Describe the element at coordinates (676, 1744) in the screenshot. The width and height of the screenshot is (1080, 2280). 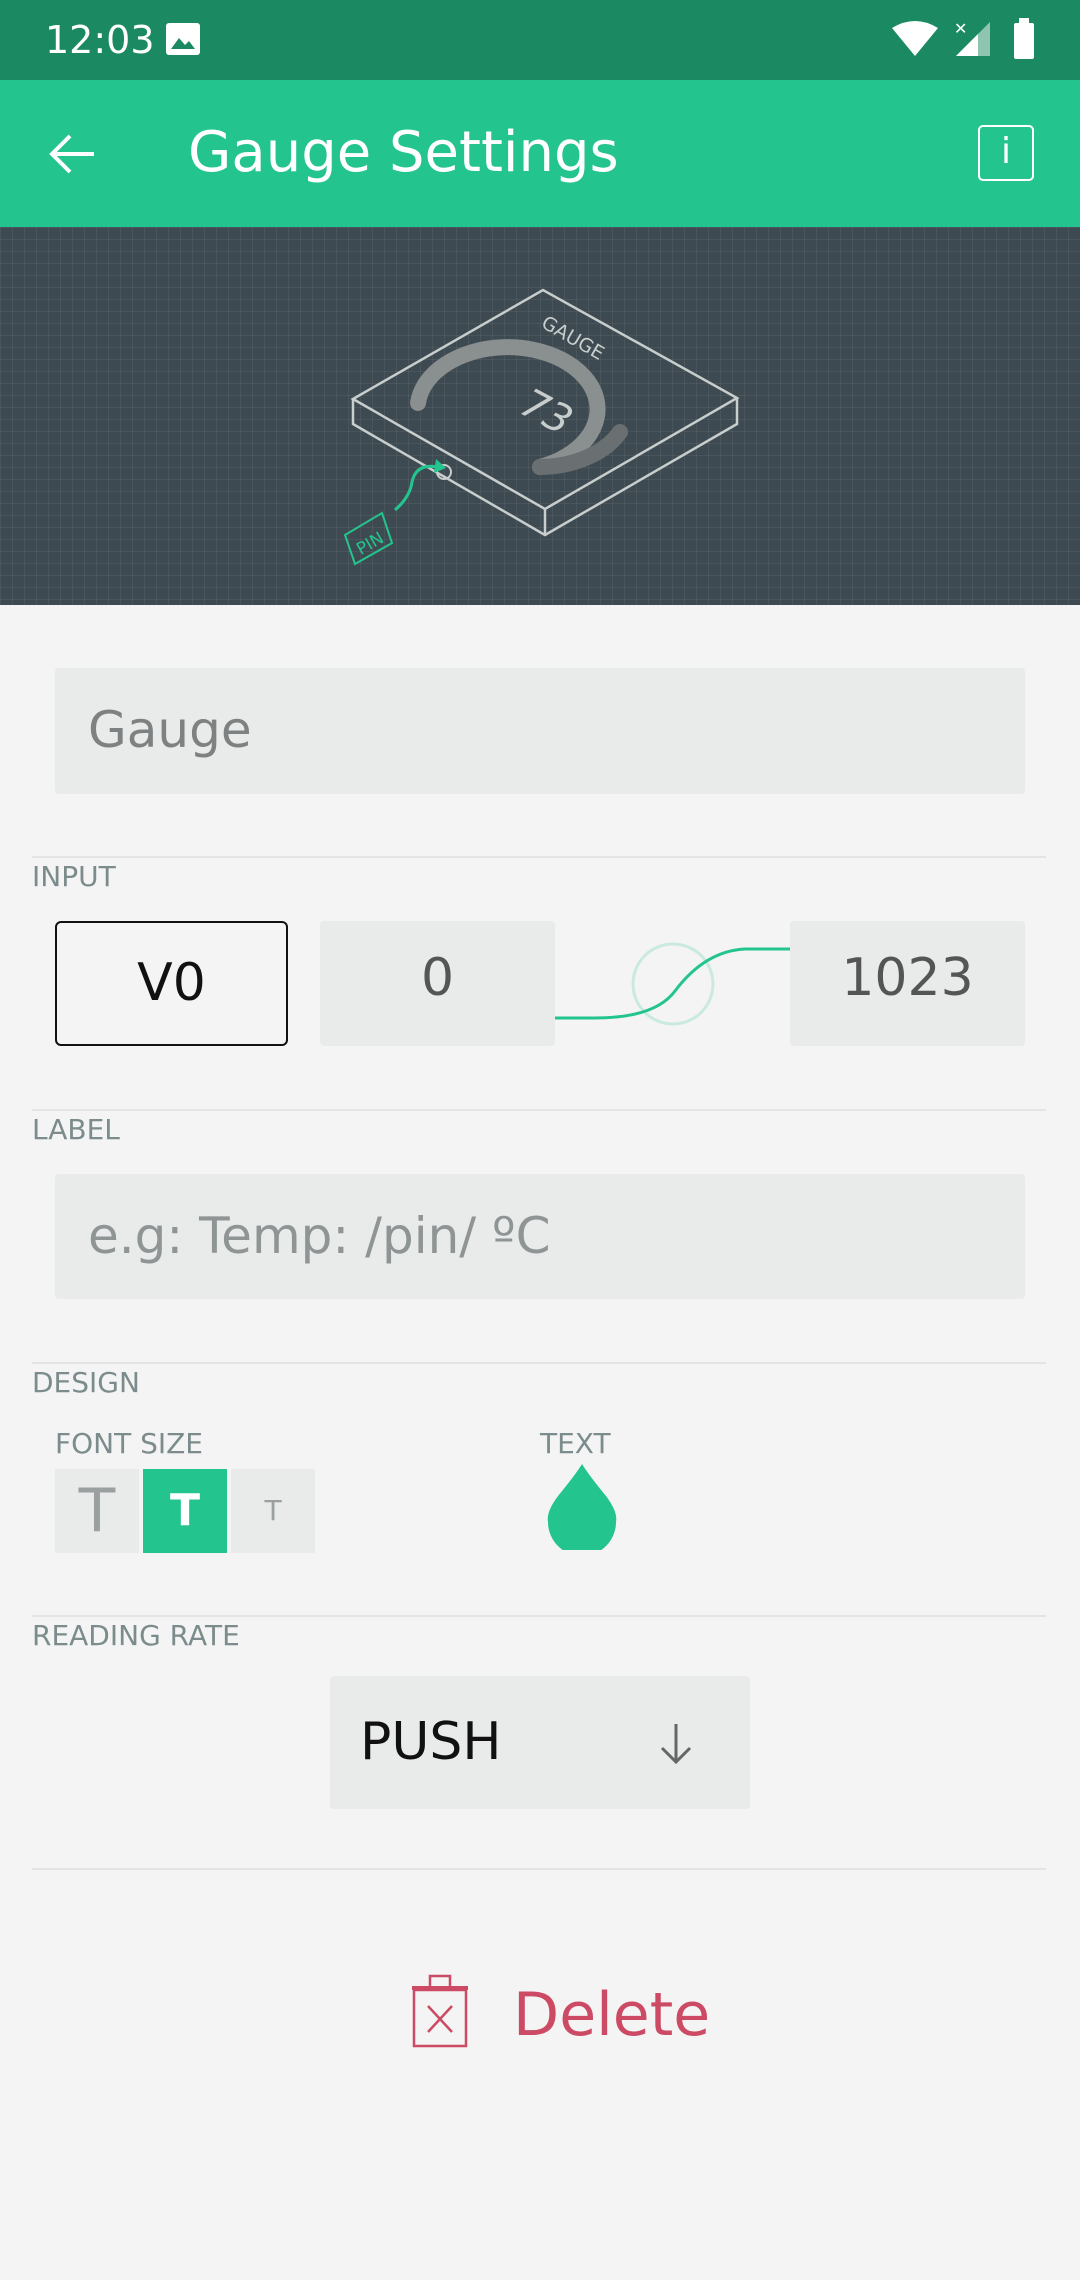
I see `arrow-down-icon` at that location.